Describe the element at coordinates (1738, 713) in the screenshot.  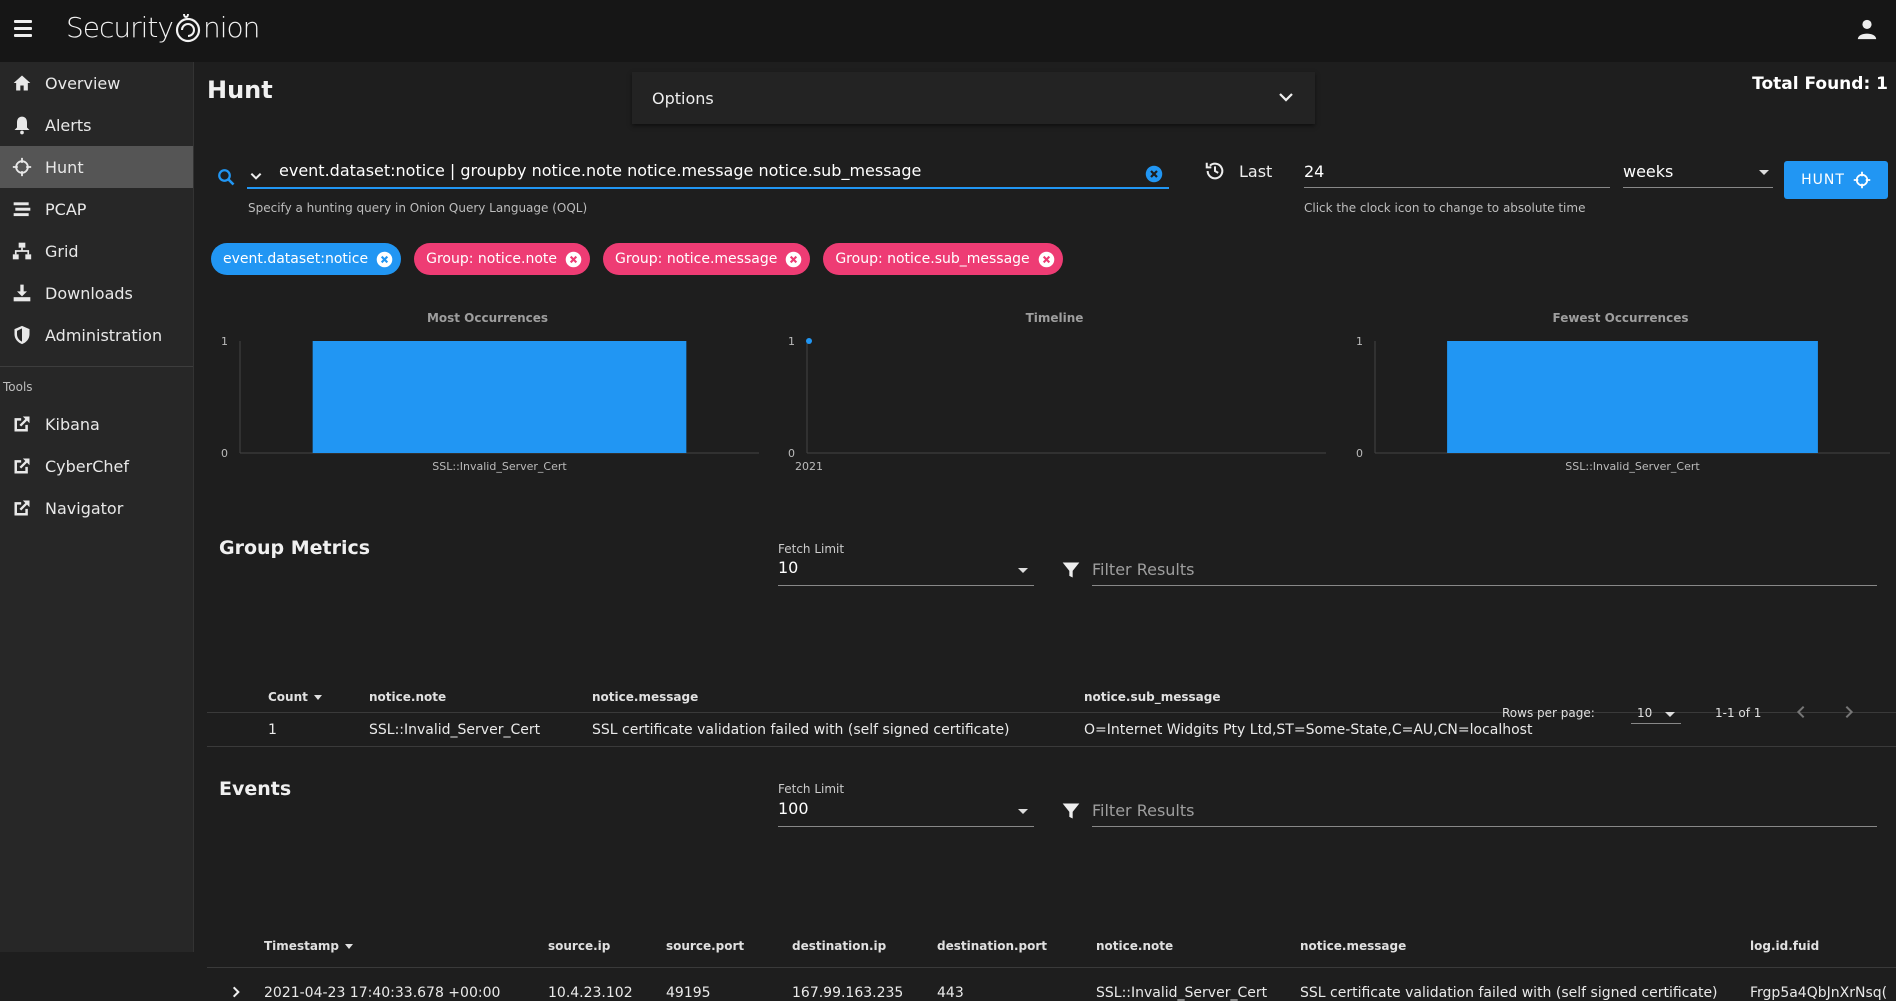
I see `page-range: 1-1 of 1` at that location.